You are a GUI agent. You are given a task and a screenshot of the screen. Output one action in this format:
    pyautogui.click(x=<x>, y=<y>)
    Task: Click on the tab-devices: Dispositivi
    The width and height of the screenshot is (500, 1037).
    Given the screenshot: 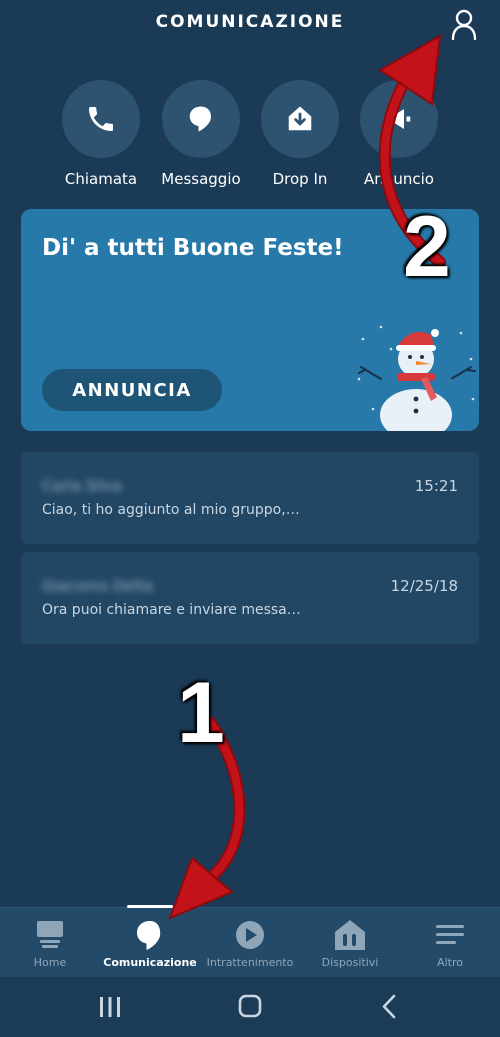 What is the action you would take?
    pyautogui.click(x=350, y=943)
    